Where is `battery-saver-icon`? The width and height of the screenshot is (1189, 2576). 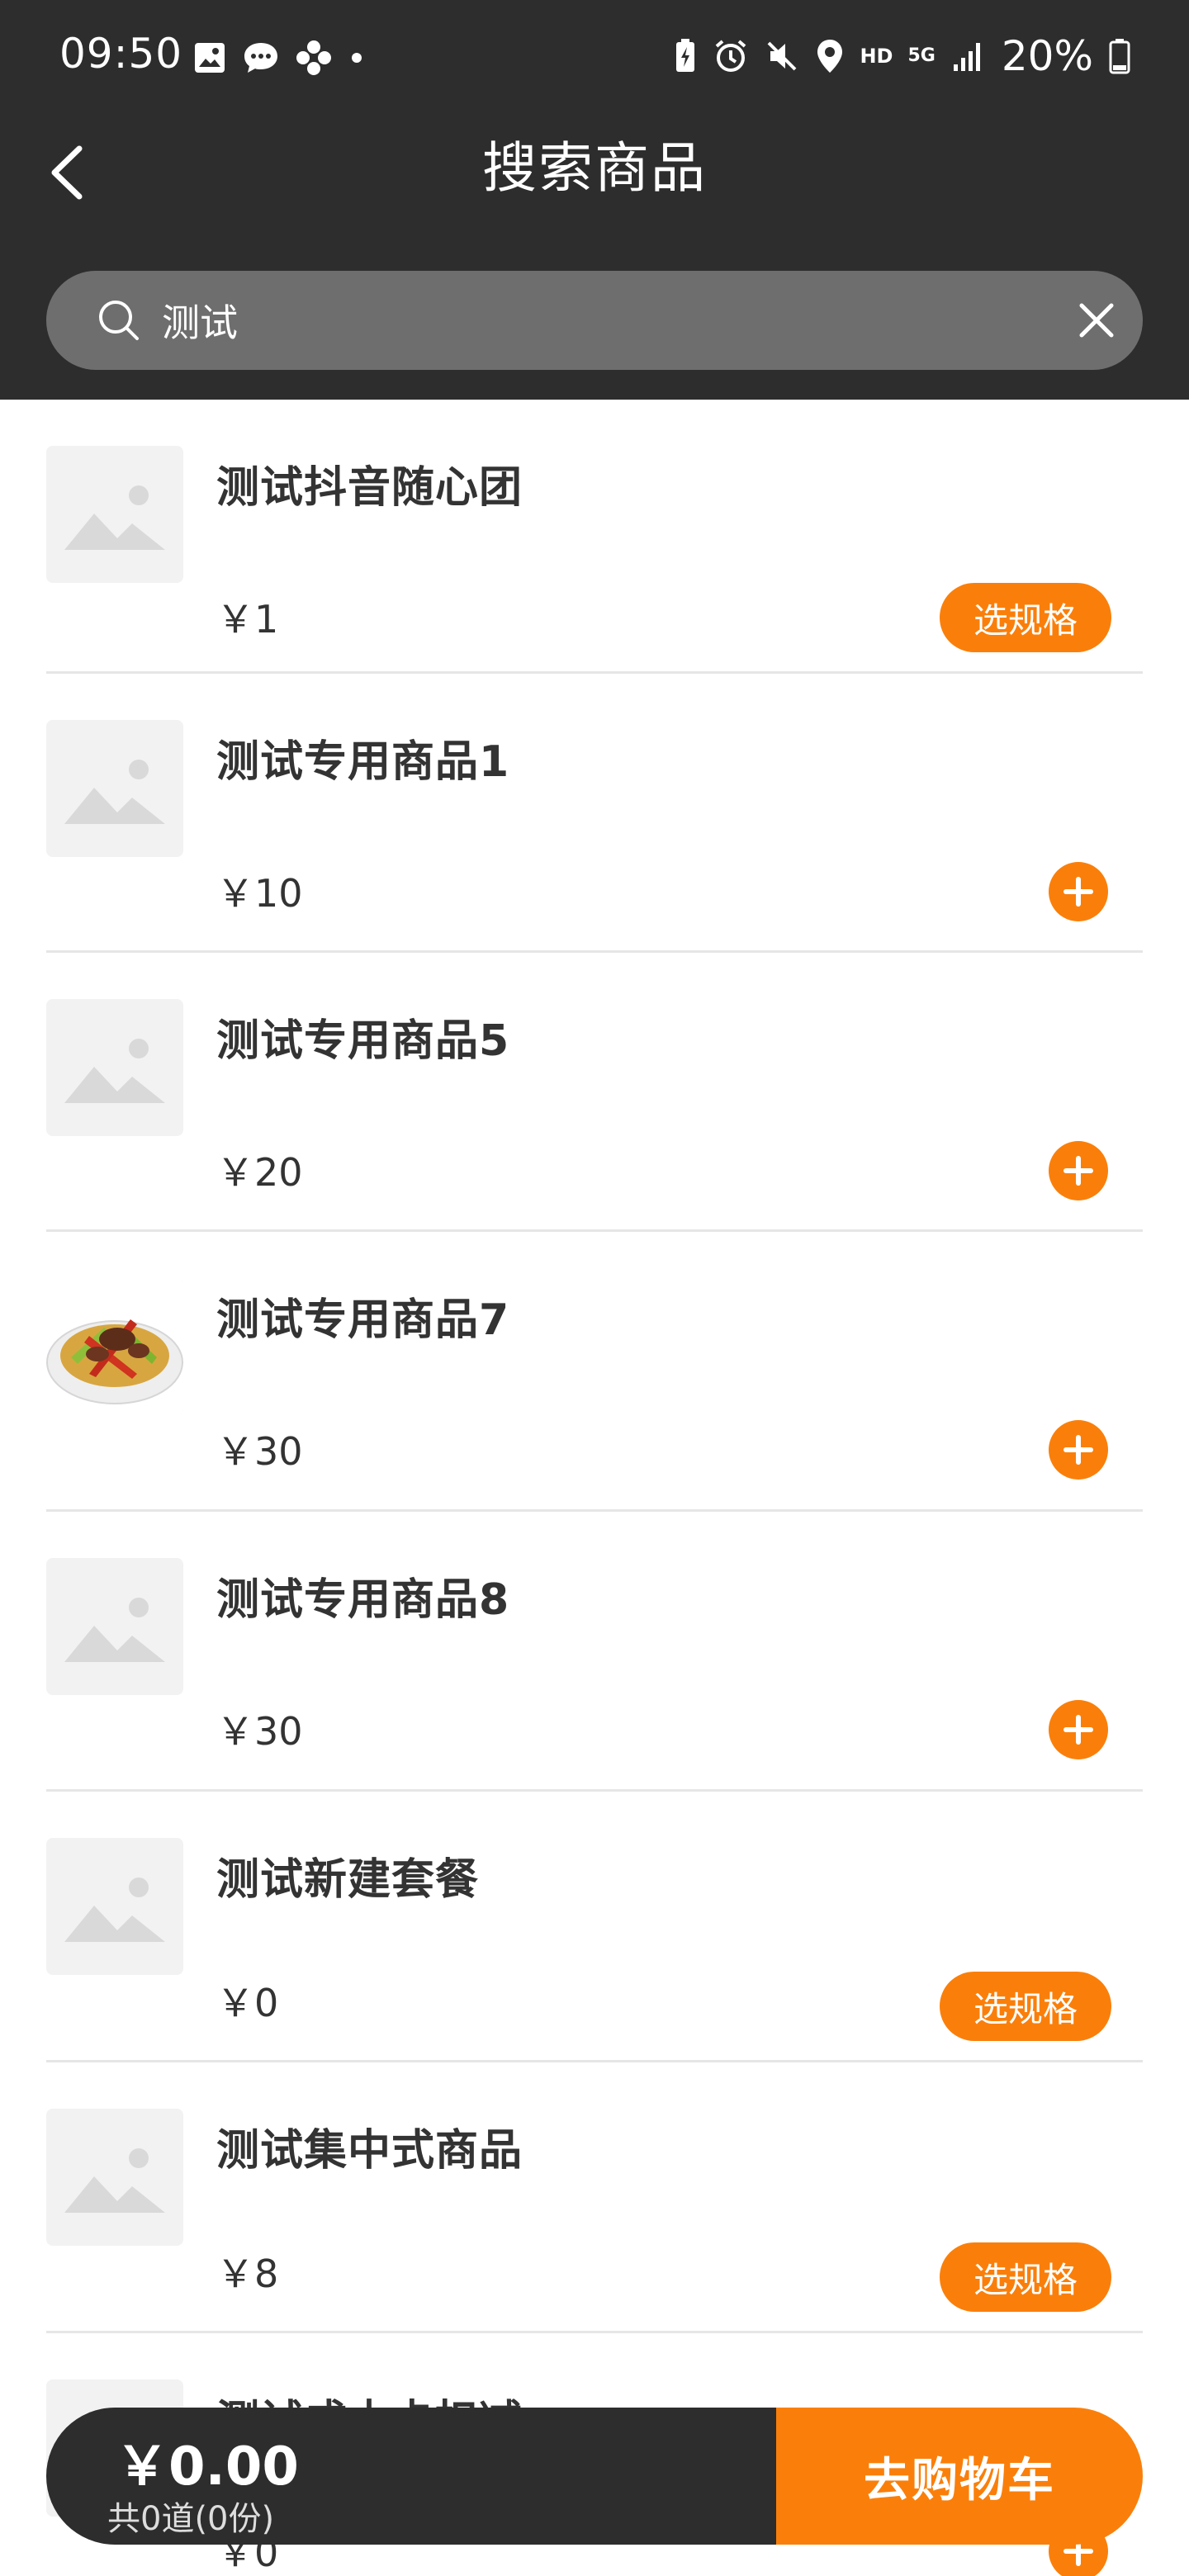 battery-saver-icon is located at coordinates (685, 55).